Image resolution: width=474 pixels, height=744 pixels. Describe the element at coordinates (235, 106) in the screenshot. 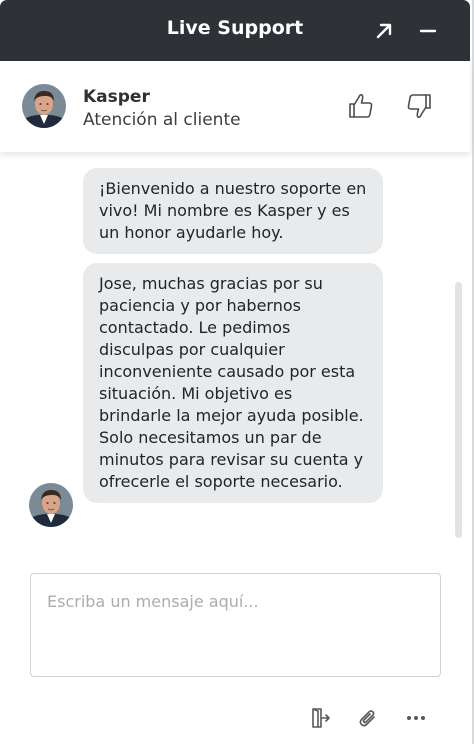

I see `agent-info-bar: Kasper Atención al cliente` at that location.